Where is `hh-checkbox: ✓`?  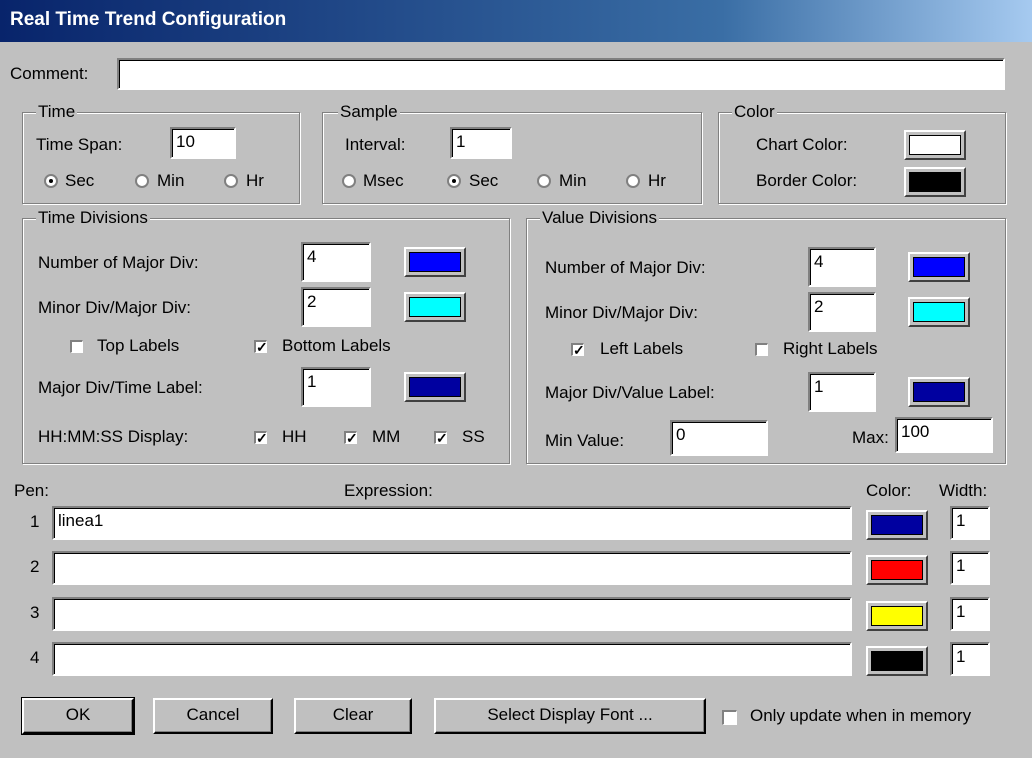 hh-checkbox: ✓ is located at coordinates (261, 438).